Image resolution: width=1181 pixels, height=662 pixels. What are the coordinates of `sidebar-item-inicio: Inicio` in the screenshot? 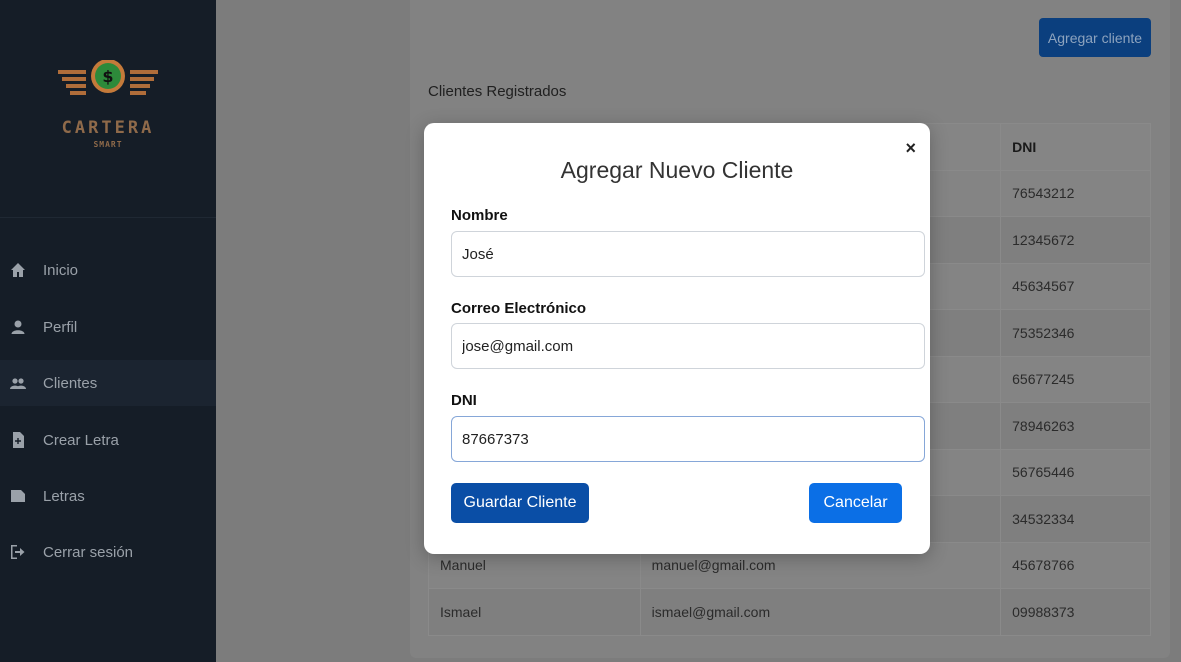 It's located at (108, 270).